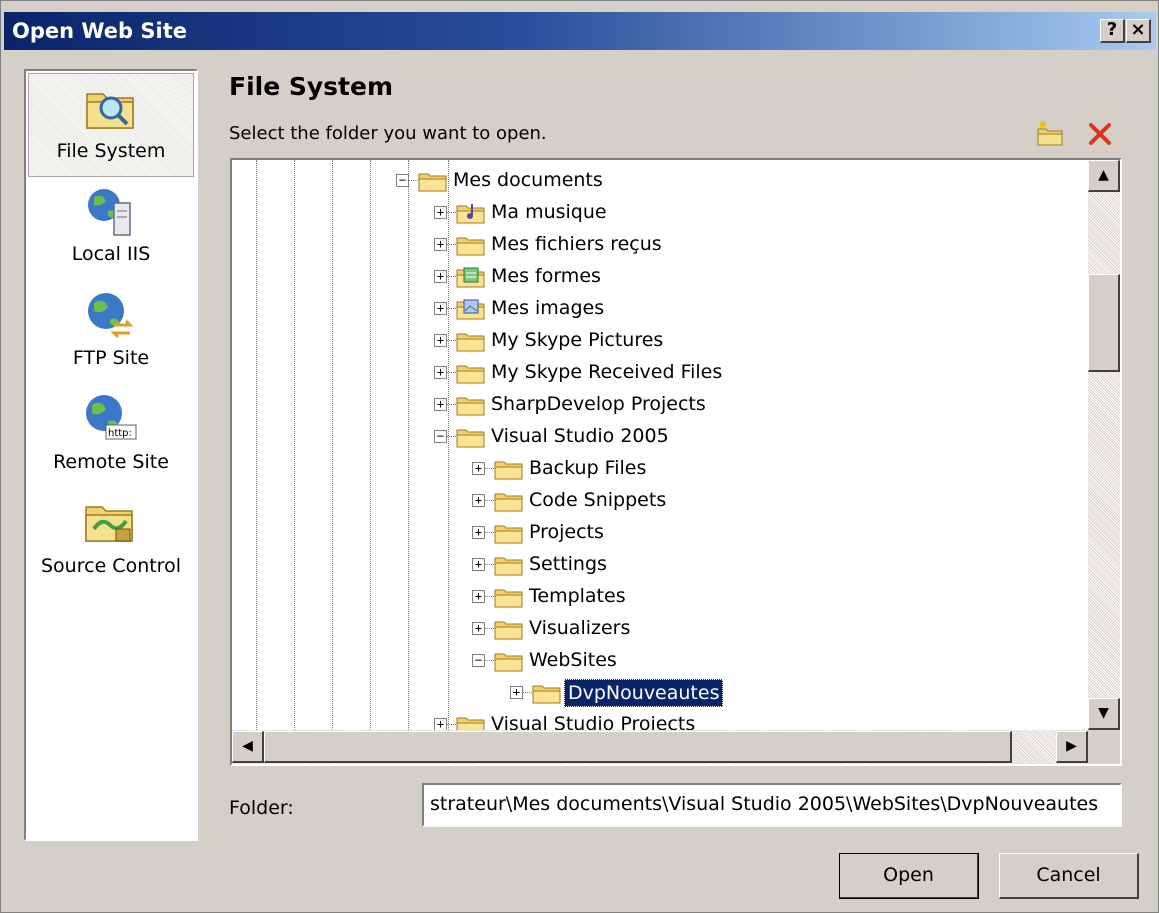  What do you see at coordinates (587, 468) in the screenshot?
I see `tree-node-label: Backup Files` at bounding box center [587, 468].